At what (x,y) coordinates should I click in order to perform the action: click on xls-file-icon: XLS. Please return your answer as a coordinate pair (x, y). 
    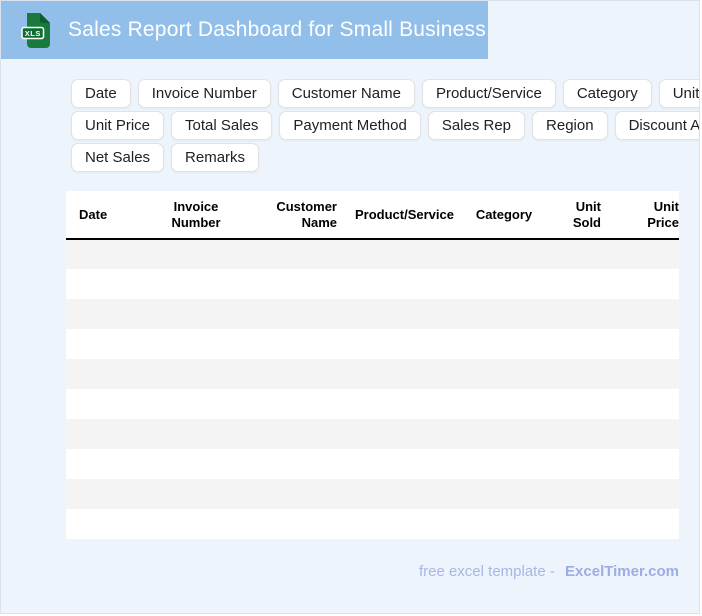
    Looking at the image, I should click on (36, 30).